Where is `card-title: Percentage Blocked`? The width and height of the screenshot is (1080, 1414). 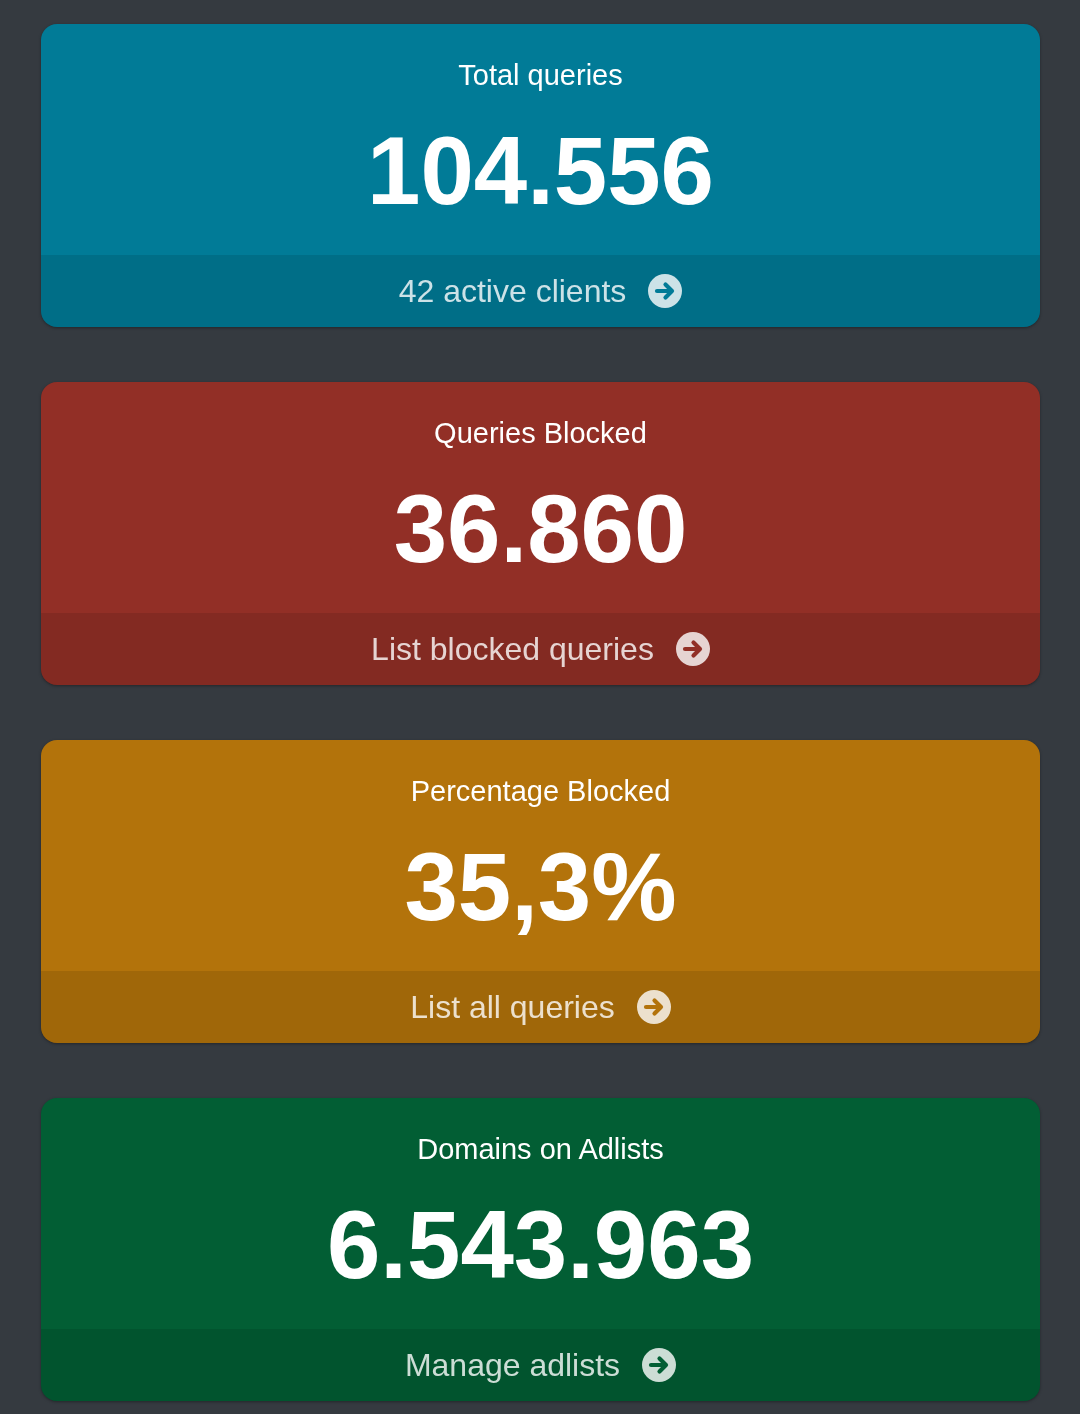 card-title: Percentage Blocked is located at coordinates (540, 791).